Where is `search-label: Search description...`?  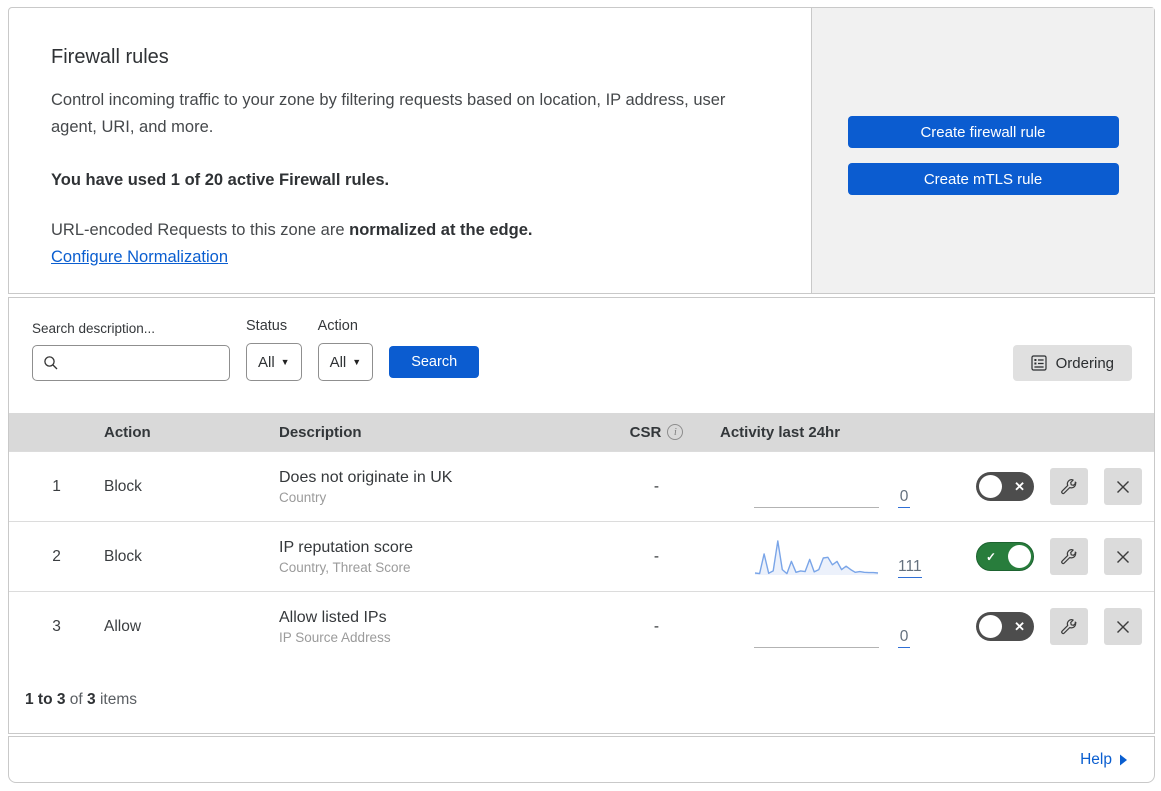 search-label: Search description... is located at coordinates (94, 328).